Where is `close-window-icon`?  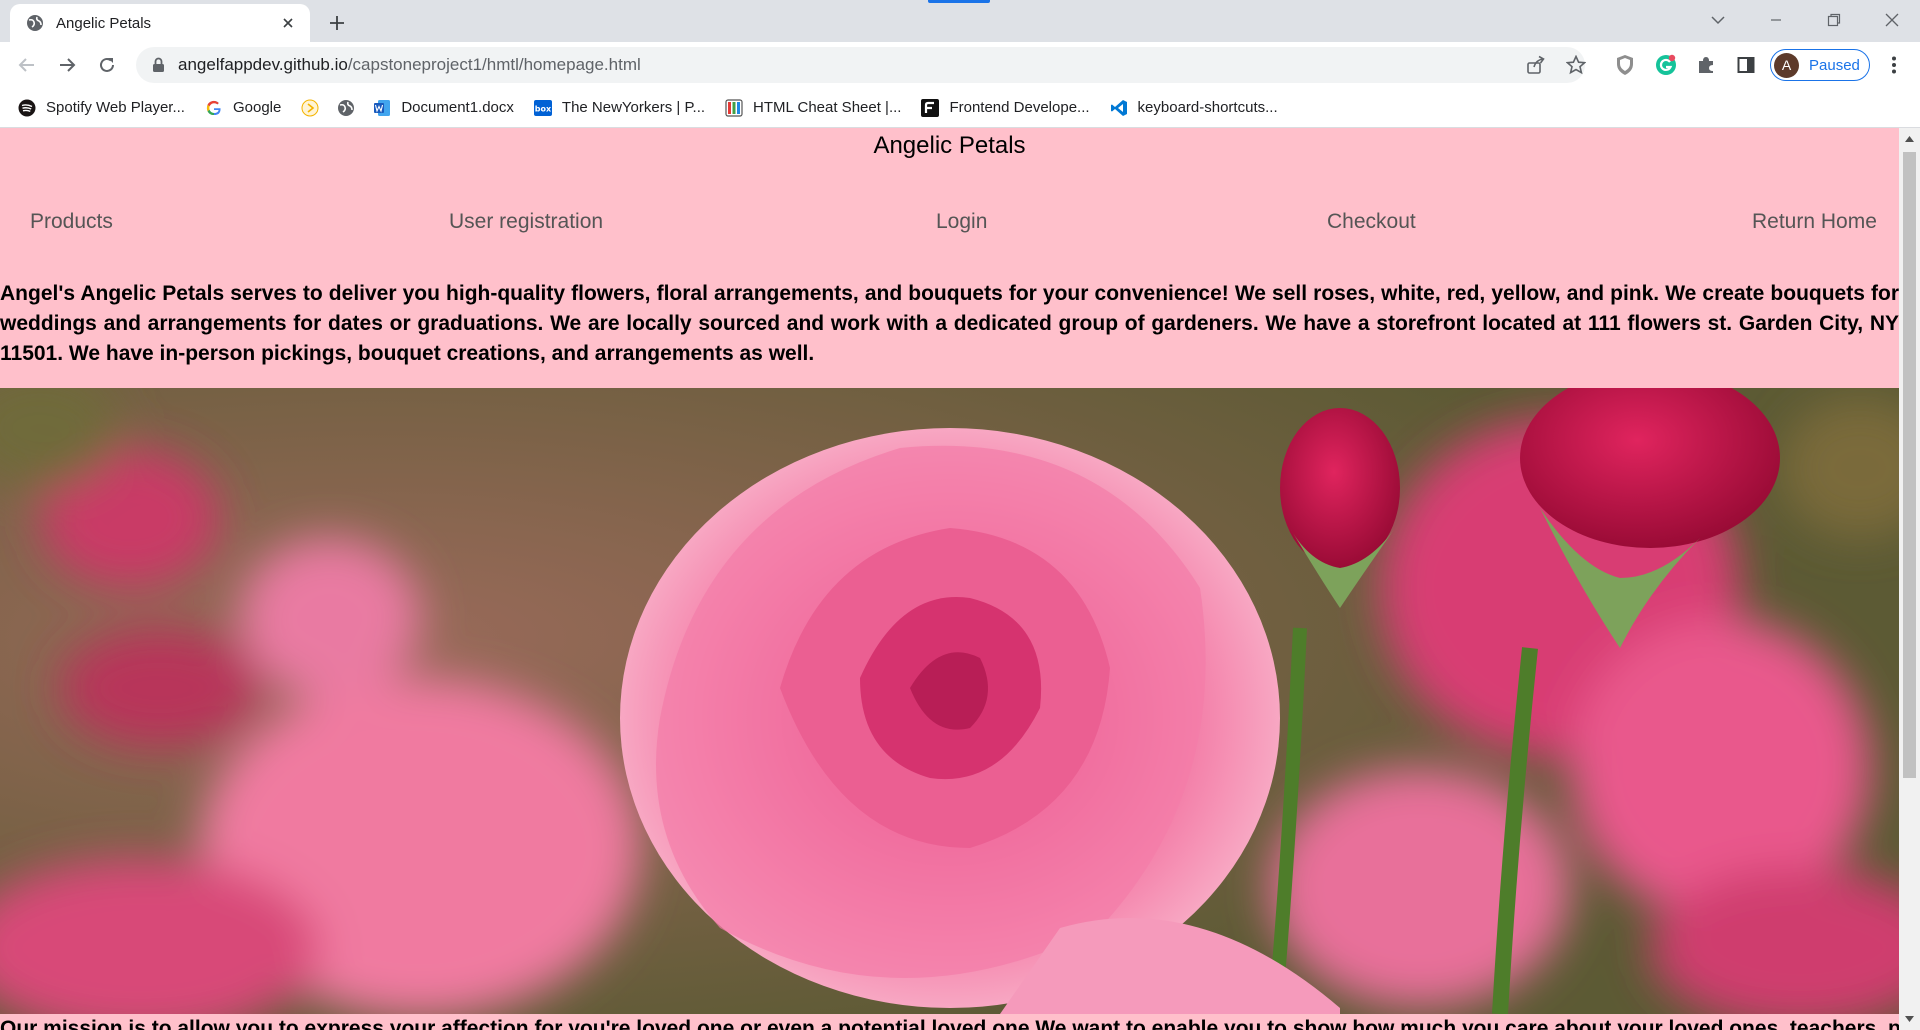 close-window-icon is located at coordinates (1892, 20).